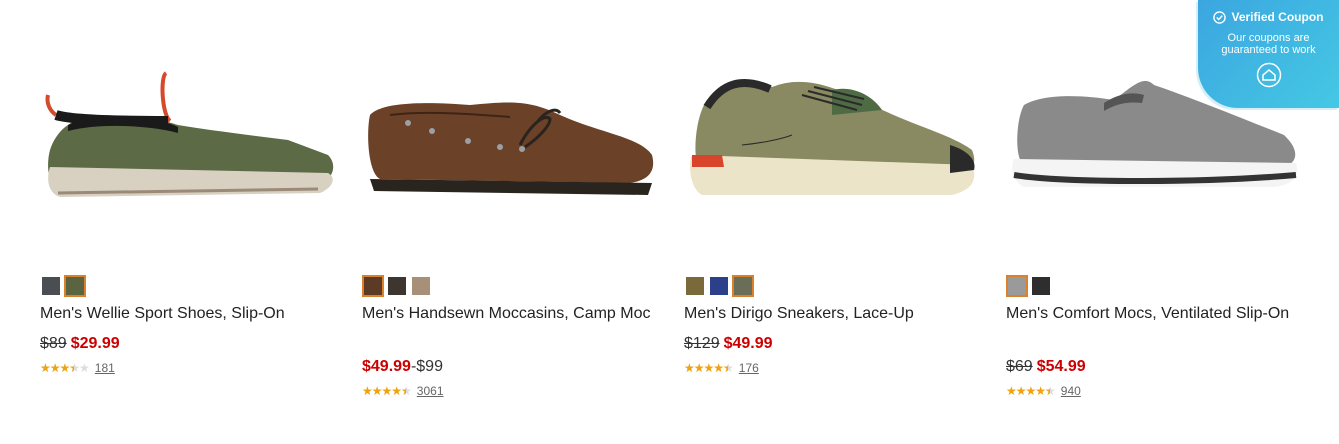  What do you see at coordinates (749, 368) in the screenshot?
I see `review-count-link: 176` at bounding box center [749, 368].